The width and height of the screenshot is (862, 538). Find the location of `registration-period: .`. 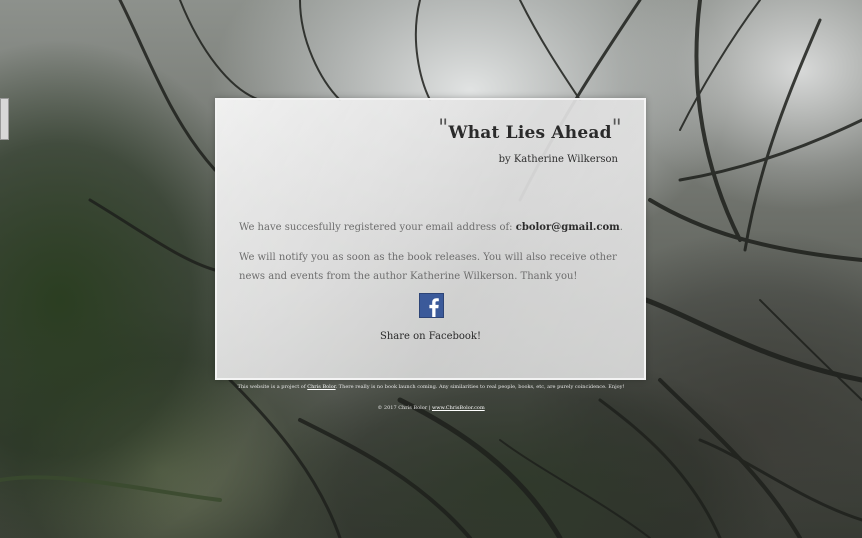

registration-period: . is located at coordinates (621, 227).